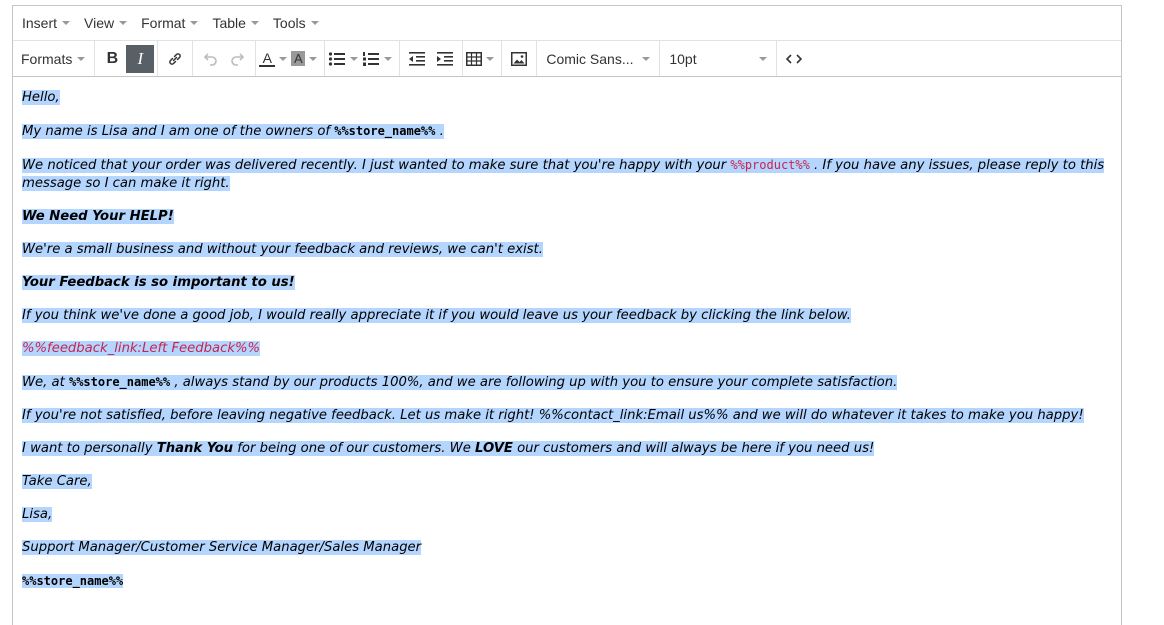 This screenshot has height=625, width=1164. I want to click on image-group, so click(520, 58).